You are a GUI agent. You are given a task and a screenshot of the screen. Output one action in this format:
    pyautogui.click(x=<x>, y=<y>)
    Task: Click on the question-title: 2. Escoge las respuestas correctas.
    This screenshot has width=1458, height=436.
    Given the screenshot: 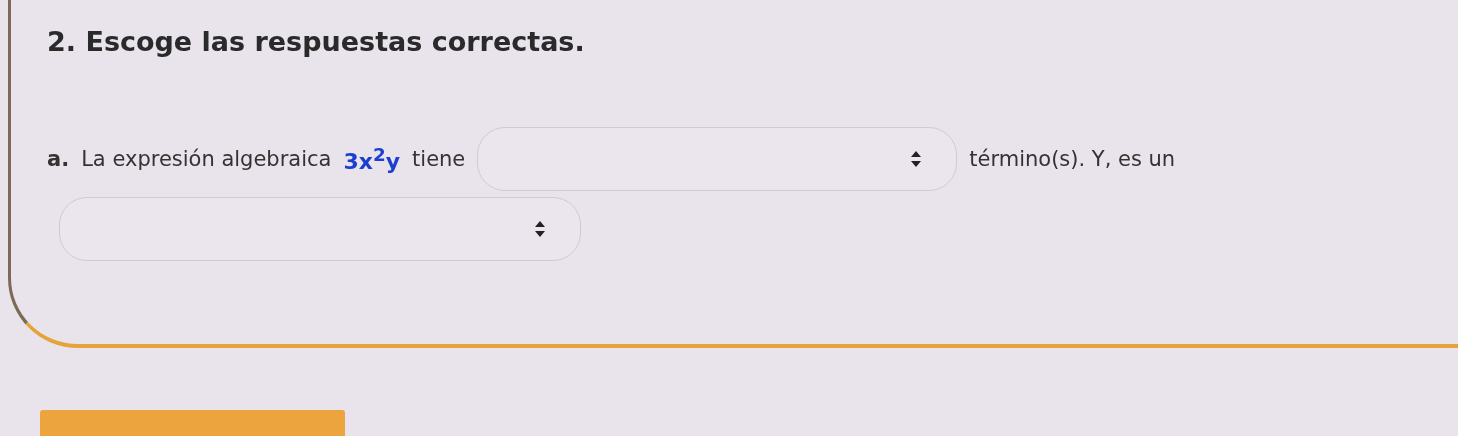 What is the action you would take?
    pyautogui.click(x=316, y=41)
    